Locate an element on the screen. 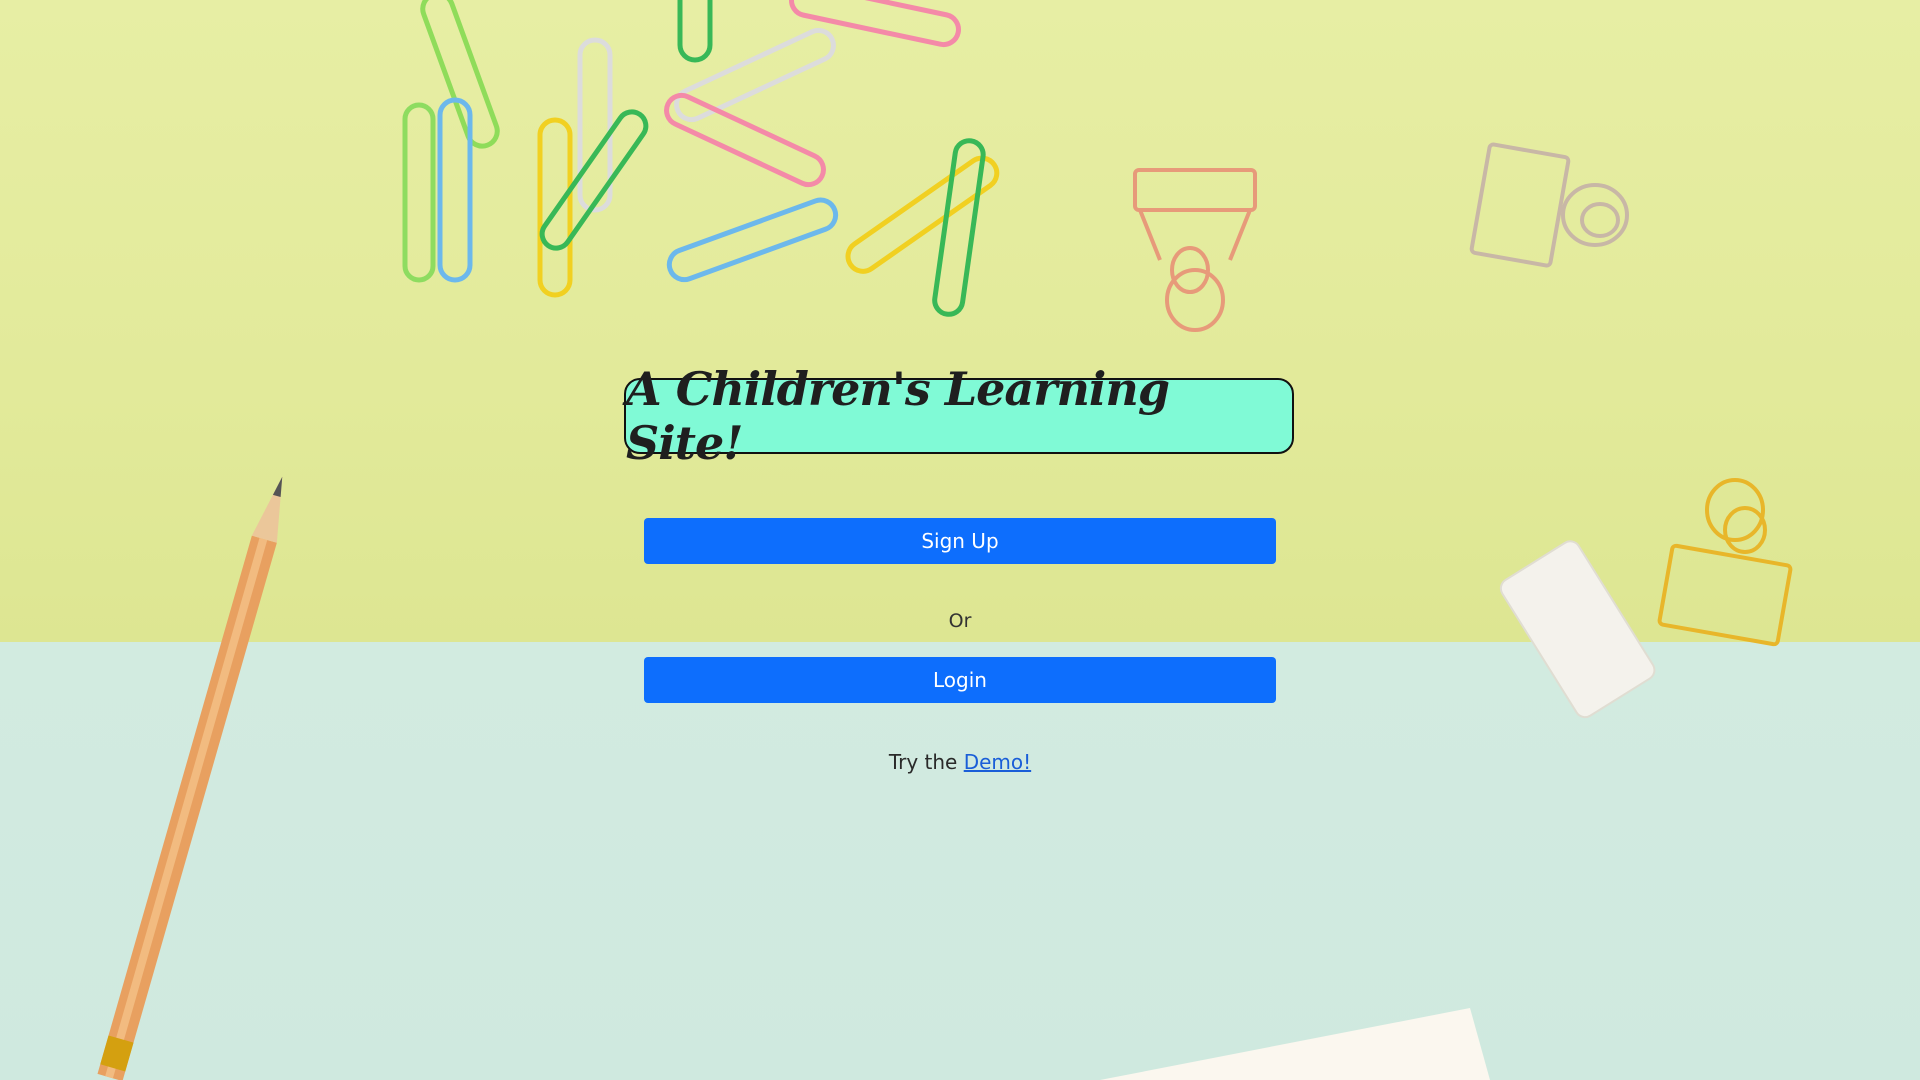 Image resolution: width=1920 pixels, height=1080 pixels. demo-prefix-text: Try the is located at coordinates (926, 762).